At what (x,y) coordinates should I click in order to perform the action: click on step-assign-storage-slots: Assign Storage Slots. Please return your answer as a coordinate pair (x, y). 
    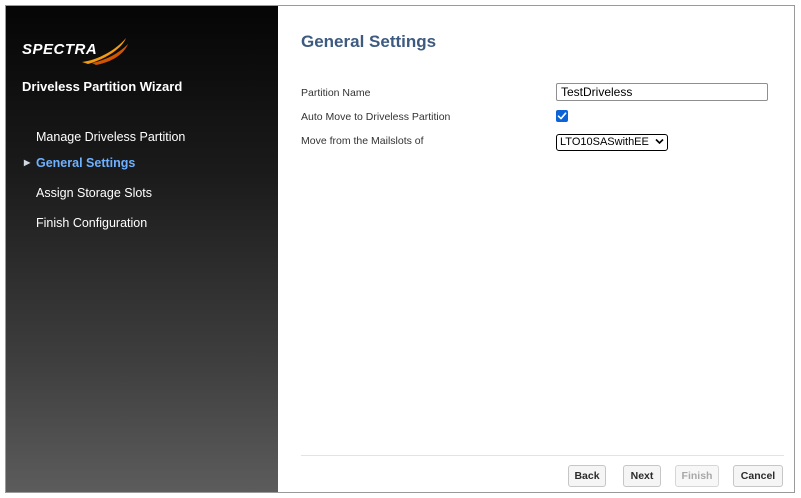
    Looking at the image, I should click on (142, 193).